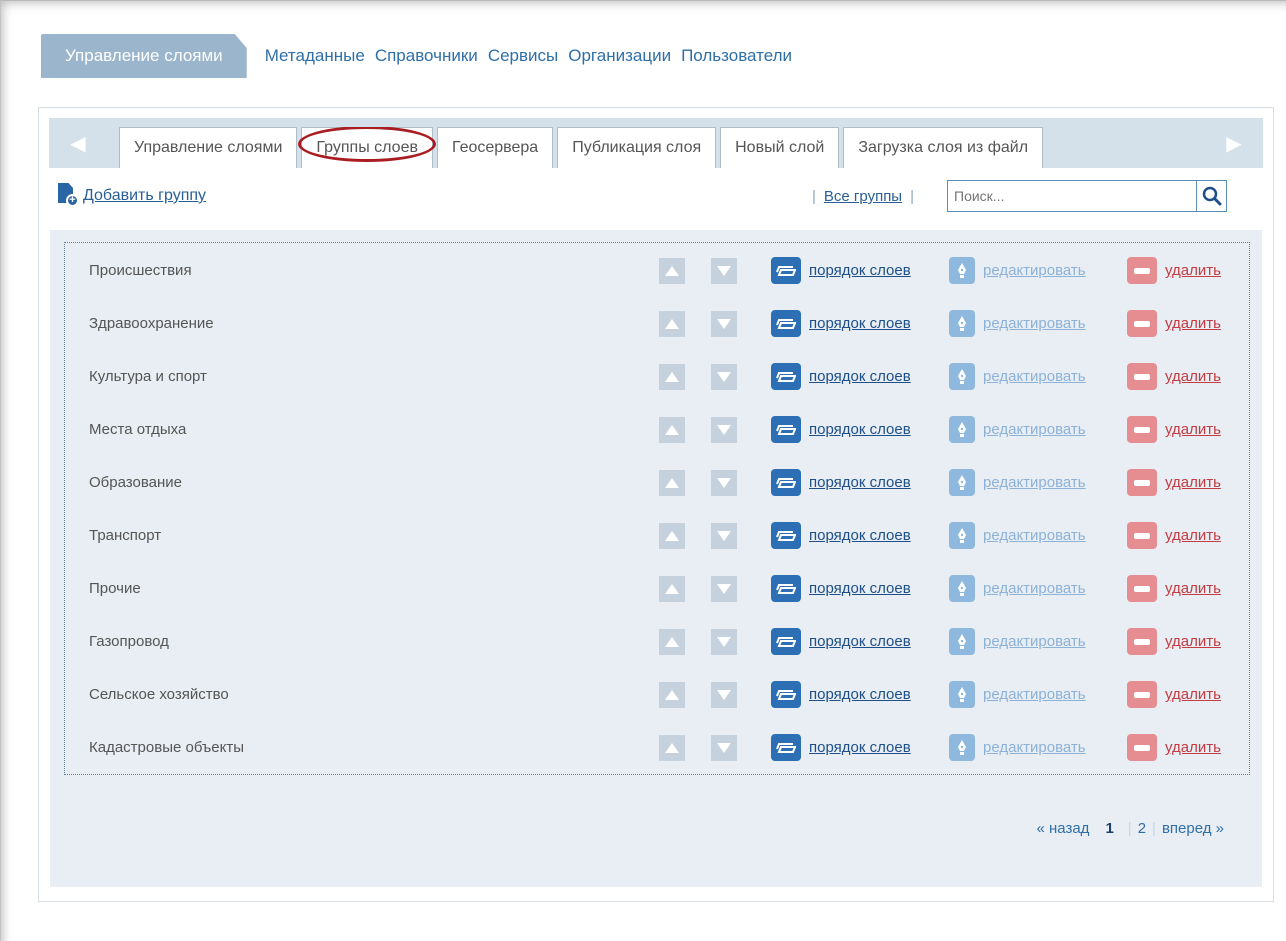  Describe the element at coordinates (208, 147) in the screenshot. I see `tab-layer-management: Управление слоями` at that location.